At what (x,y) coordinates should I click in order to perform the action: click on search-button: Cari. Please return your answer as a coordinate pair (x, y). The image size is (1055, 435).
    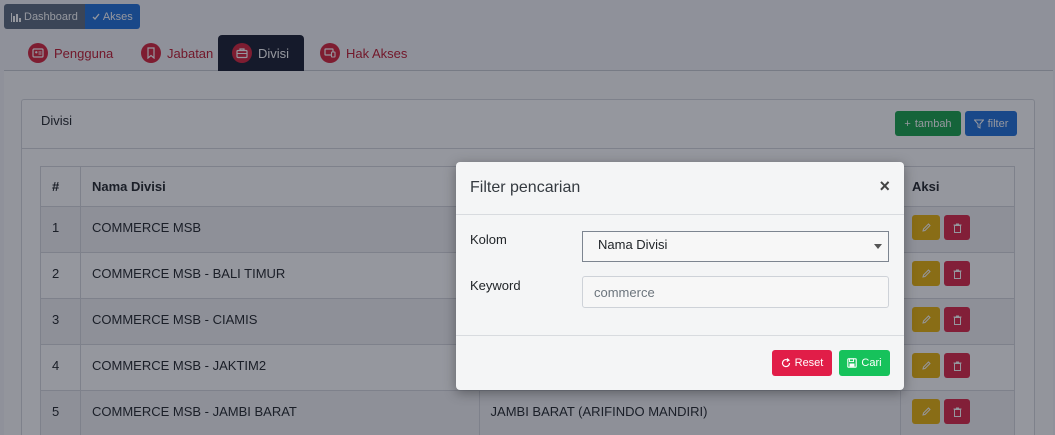
    Looking at the image, I should click on (864, 363).